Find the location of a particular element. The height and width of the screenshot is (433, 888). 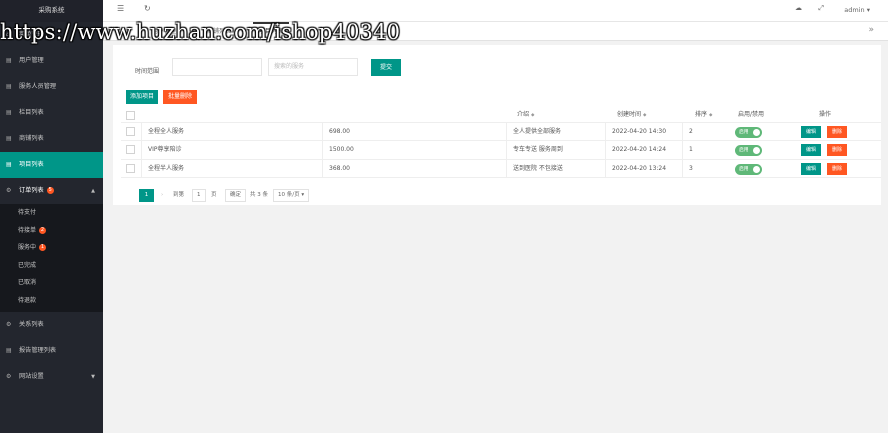

sidebar-item-users: ▤ 用户管理 is located at coordinates (51, 61).